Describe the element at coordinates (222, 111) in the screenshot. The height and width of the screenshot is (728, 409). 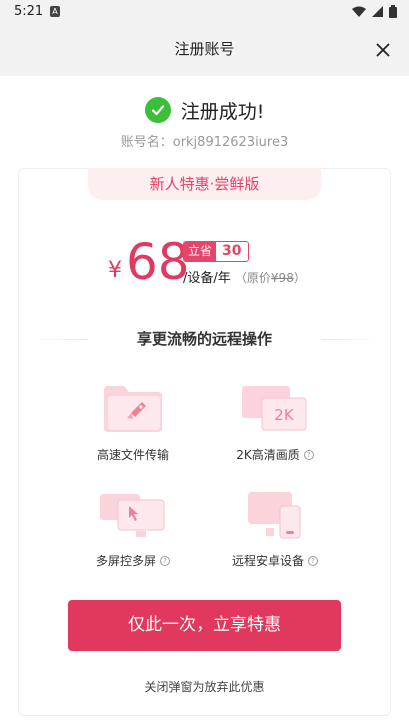
I see `success-text: 注册成功!` at that location.